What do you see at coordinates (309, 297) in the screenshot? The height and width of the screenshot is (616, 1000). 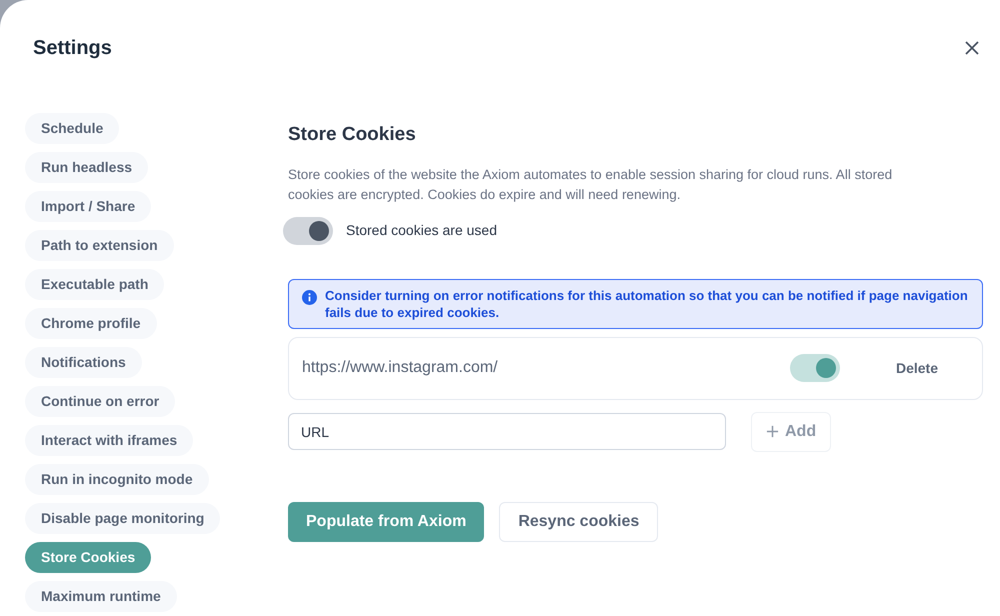 I see `info-icon` at bounding box center [309, 297].